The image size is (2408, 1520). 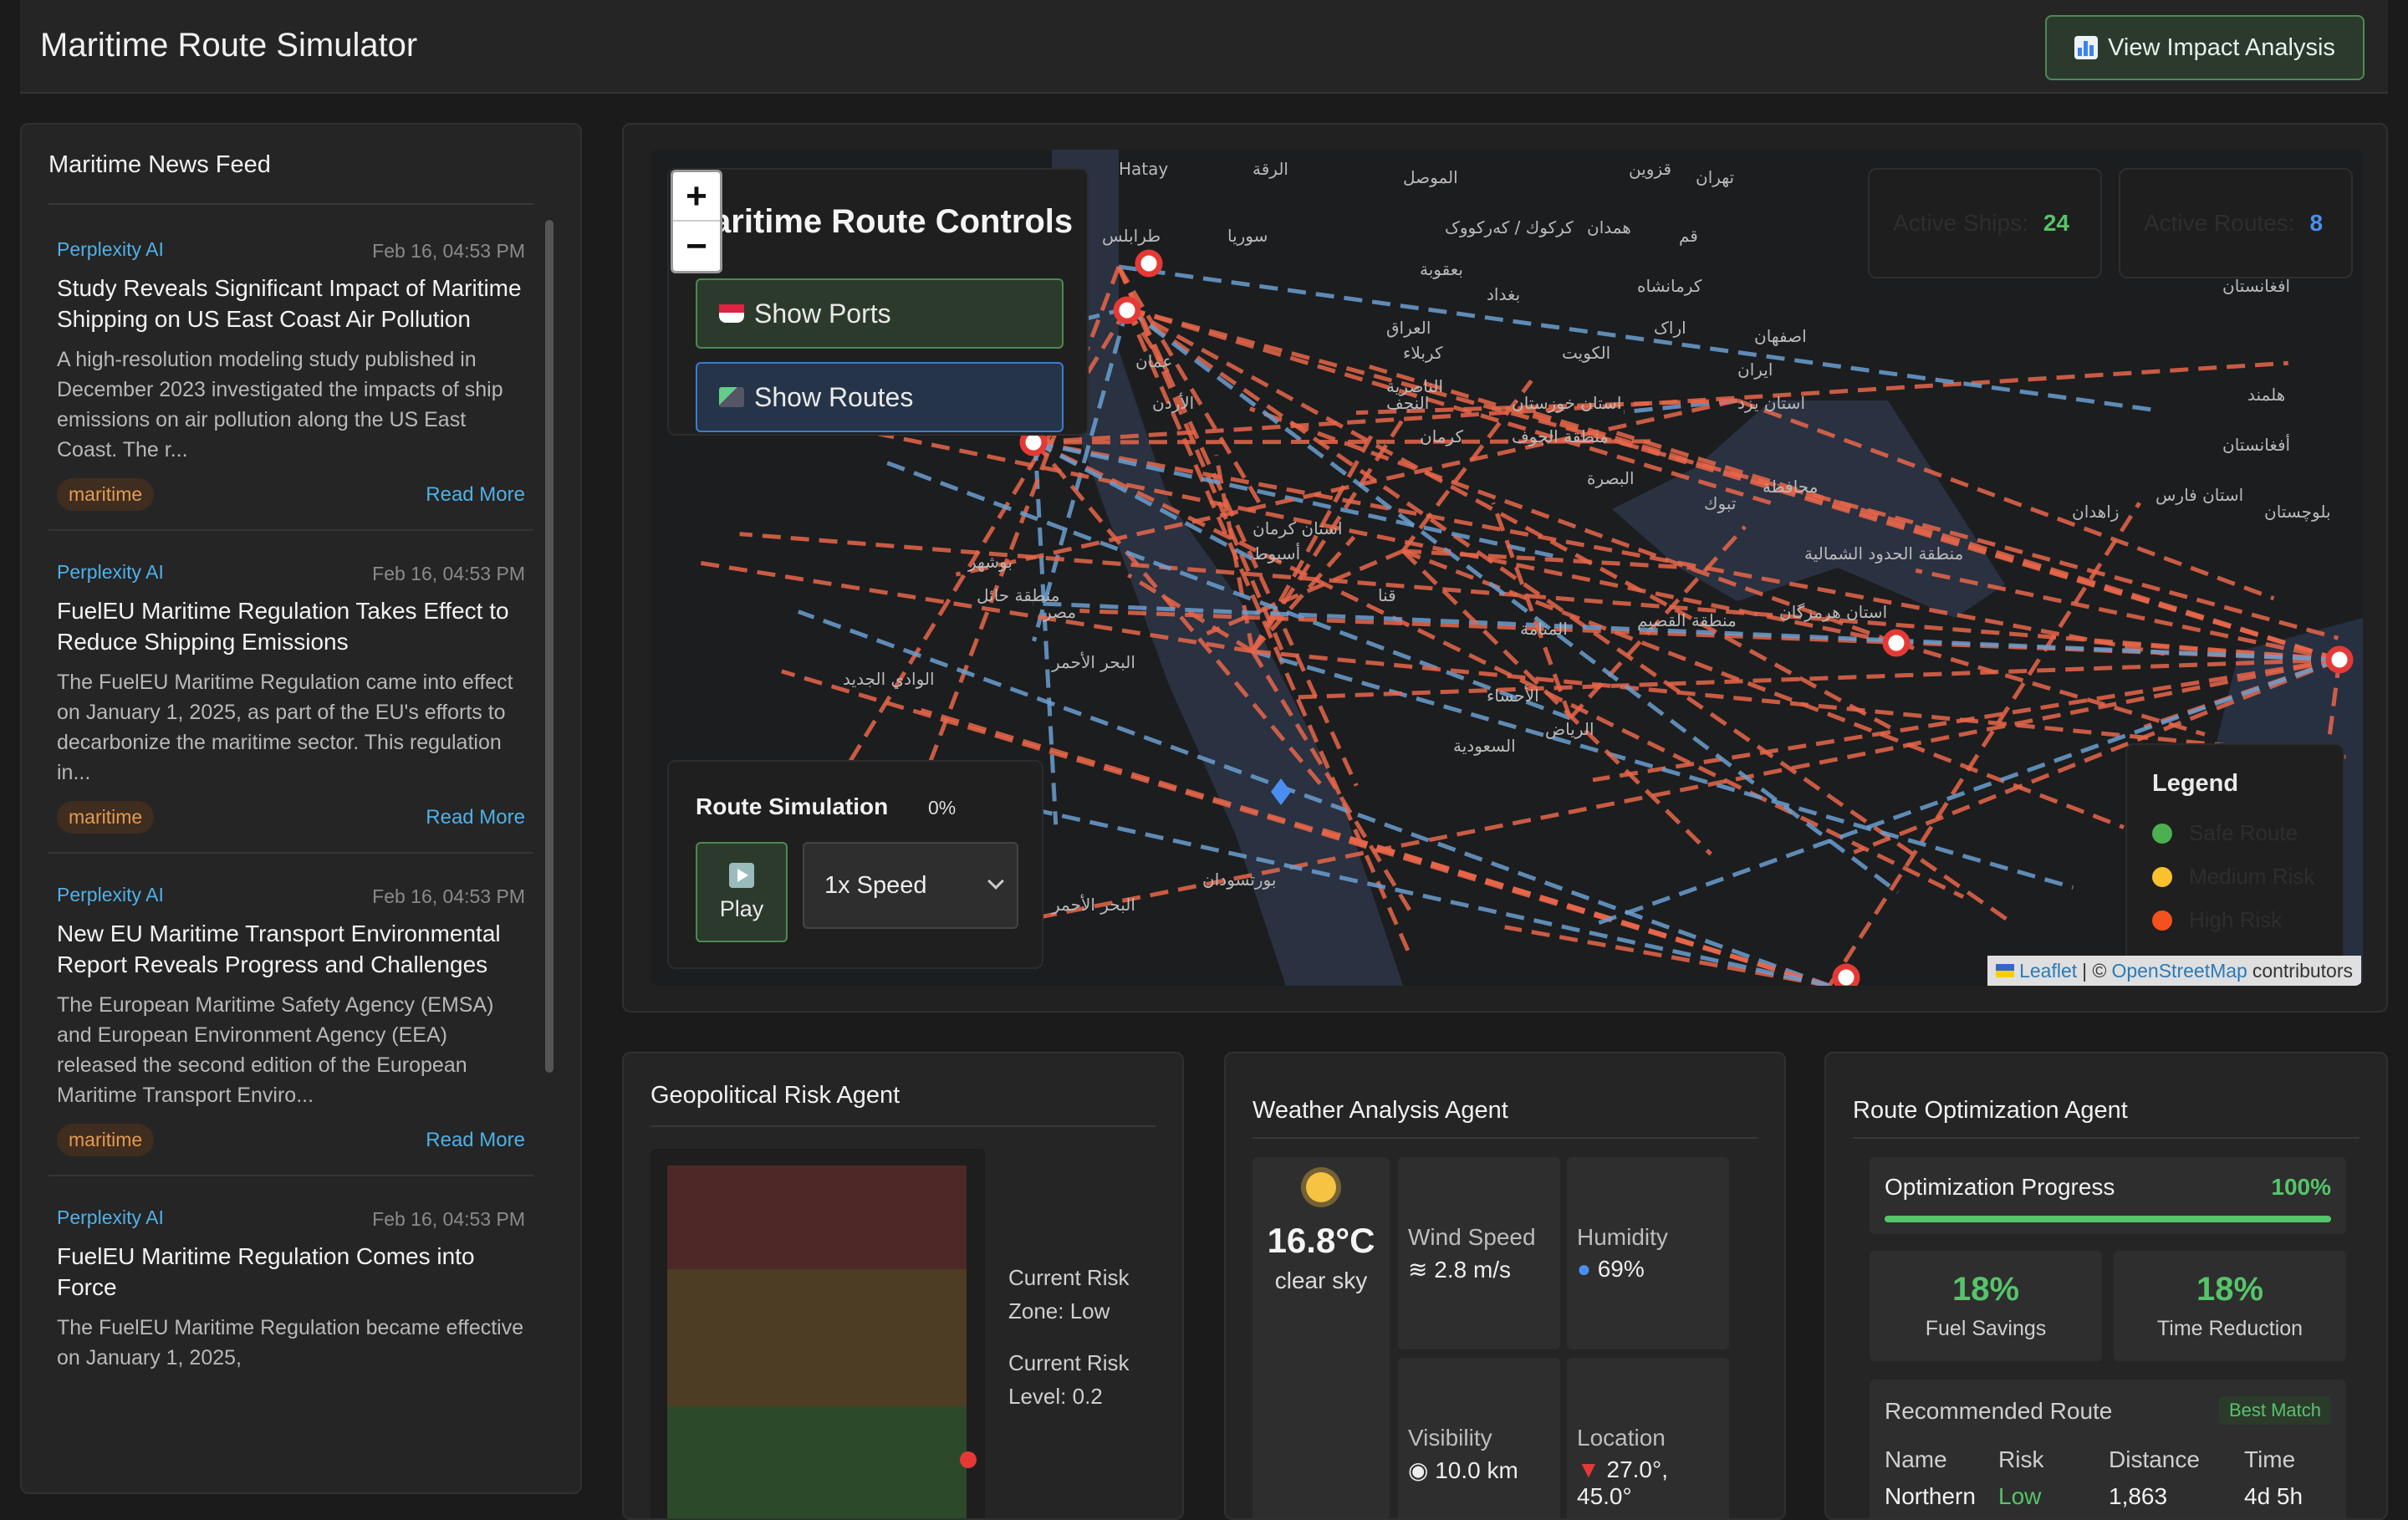 I want to click on map-place-label: ایران, so click(x=1755, y=370).